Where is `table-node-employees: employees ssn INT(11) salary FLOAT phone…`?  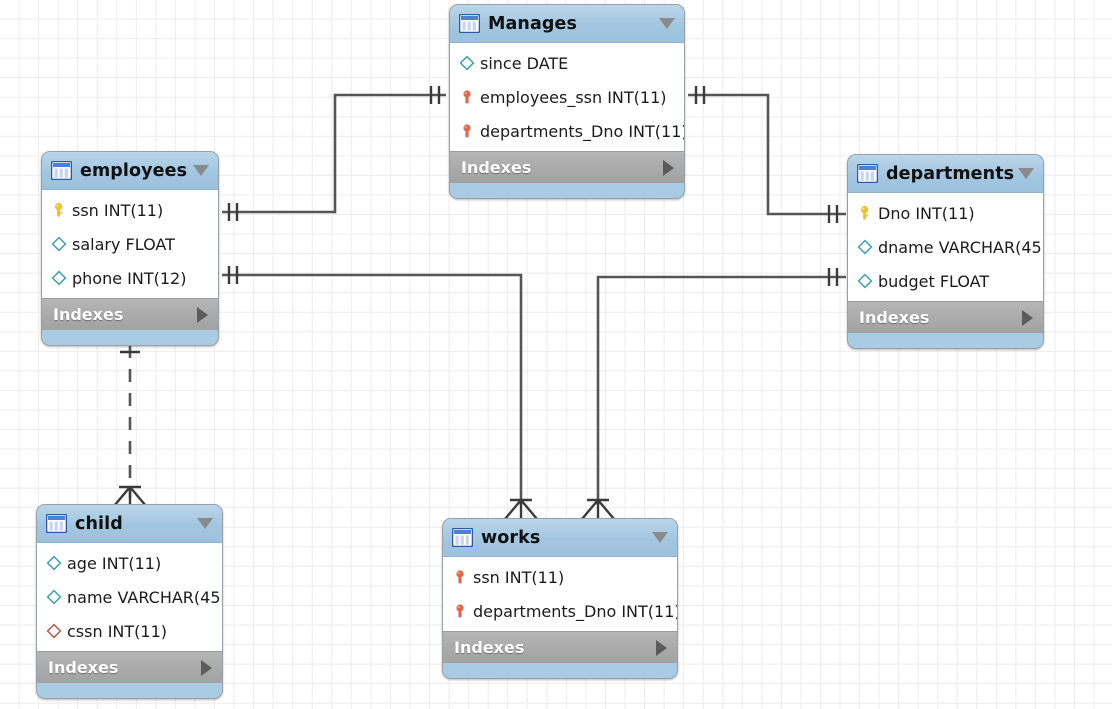
table-node-employees: employees ssn INT(11) salary FLOAT phone… is located at coordinates (130, 248).